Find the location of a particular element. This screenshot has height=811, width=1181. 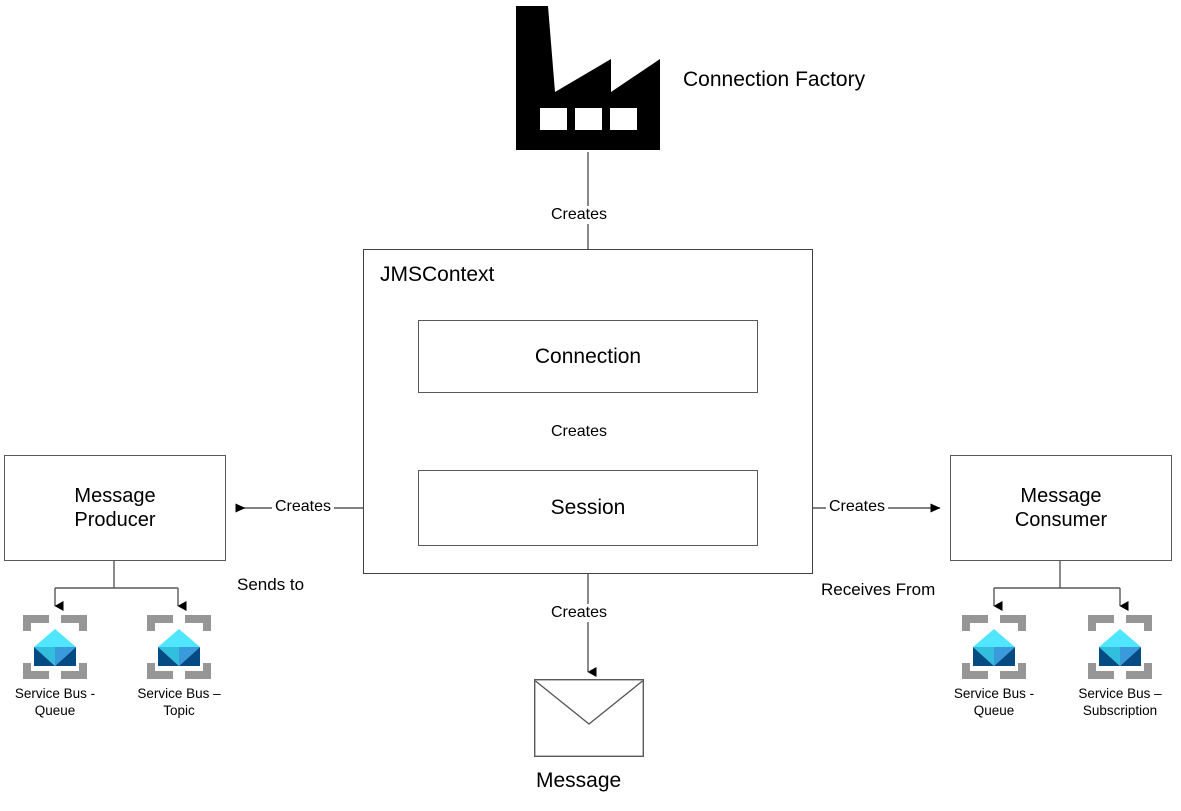

edge-label-consumer-creates: Creates is located at coordinates (857, 507).